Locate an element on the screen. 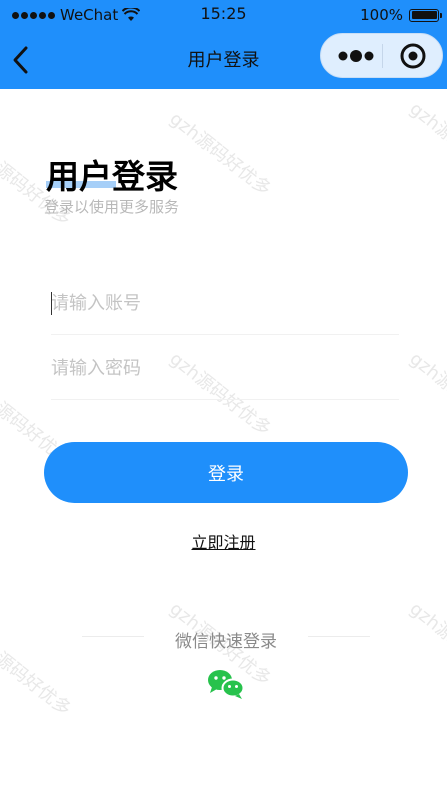 The height and width of the screenshot is (800, 447). battery-icon is located at coordinates (425, 15).